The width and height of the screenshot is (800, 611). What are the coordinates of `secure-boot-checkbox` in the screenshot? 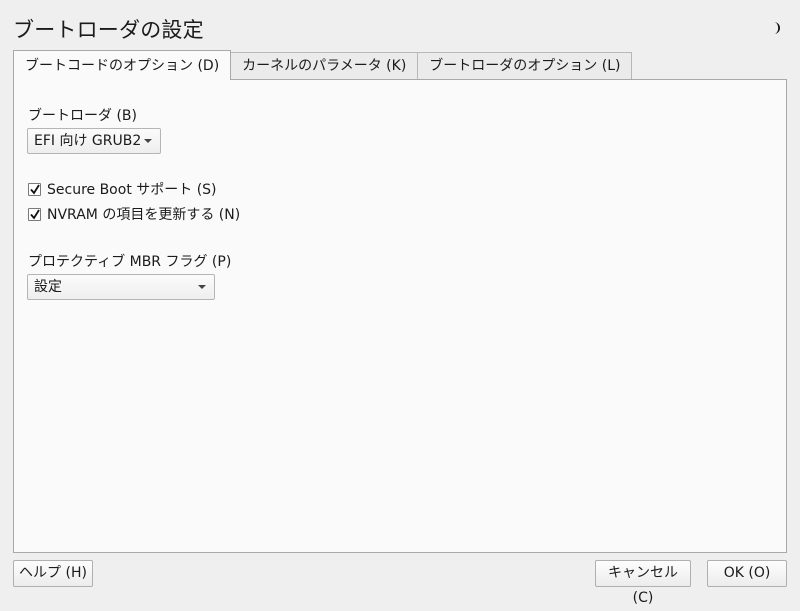 It's located at (34, 189).